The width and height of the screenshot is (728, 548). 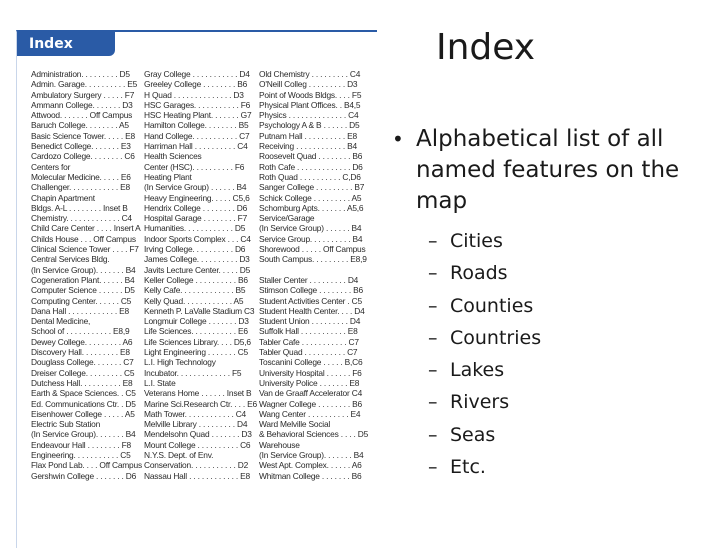 What do you see at coordinates (197, 135) in the screenshot?
I see `index-entry: Hand College. . . . . . . . . . . C7` at bounding box center [197, 135].